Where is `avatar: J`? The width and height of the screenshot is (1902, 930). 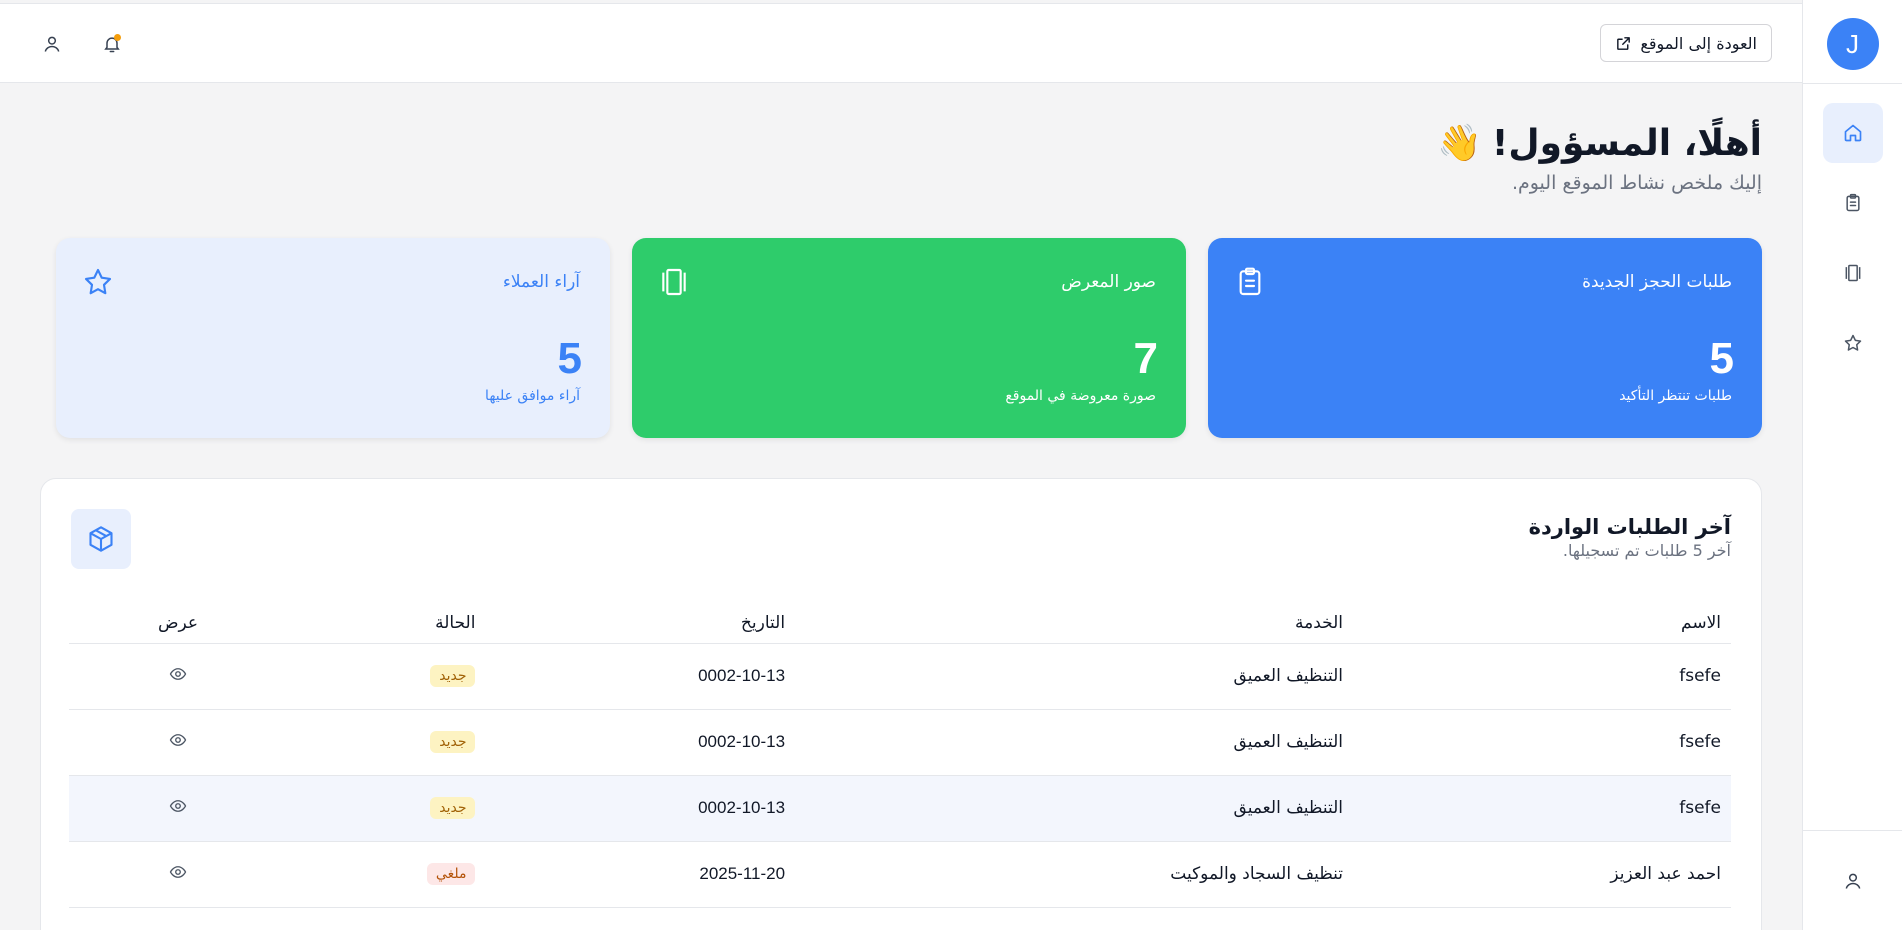
avatar: J is located at coordinates (1852, 44).